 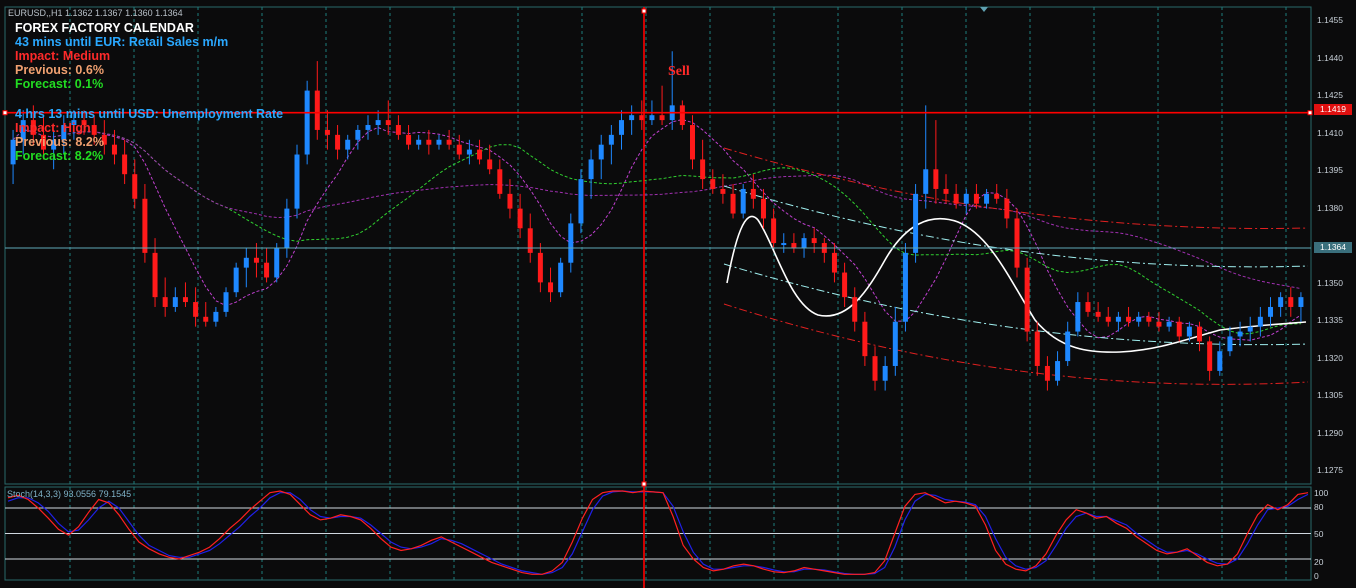 What do you see at coordinates (95, 13) in the screenshot?
I see `symbol-info: EURUSD,,H1 1.1362 1.1367 1.1360 1.1364` at bounding box center [95, 13].